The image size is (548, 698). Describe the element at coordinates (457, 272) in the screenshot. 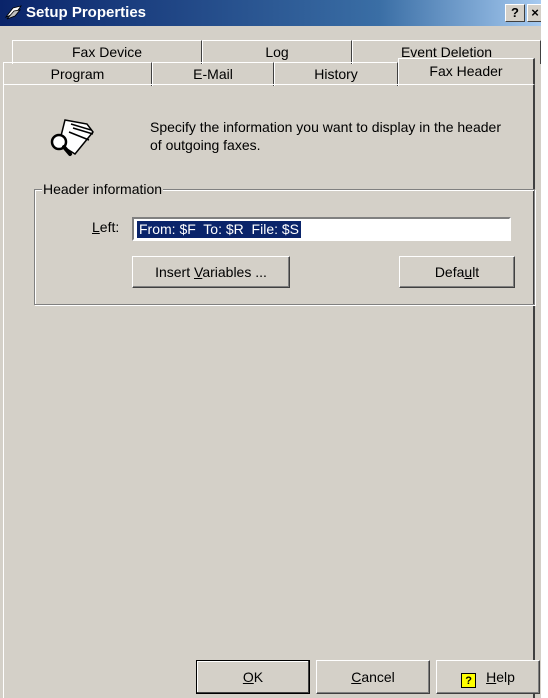

I see `default-button: Default` at that location.